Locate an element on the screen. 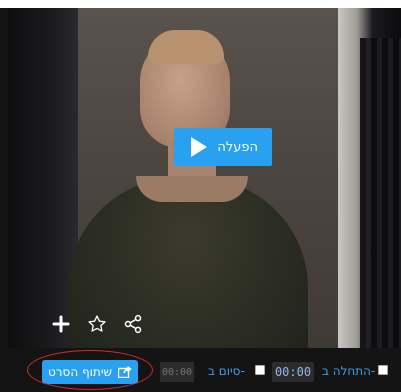 The image size is (401, 392). share-arrow-icon is located at coordinates (125, 372).